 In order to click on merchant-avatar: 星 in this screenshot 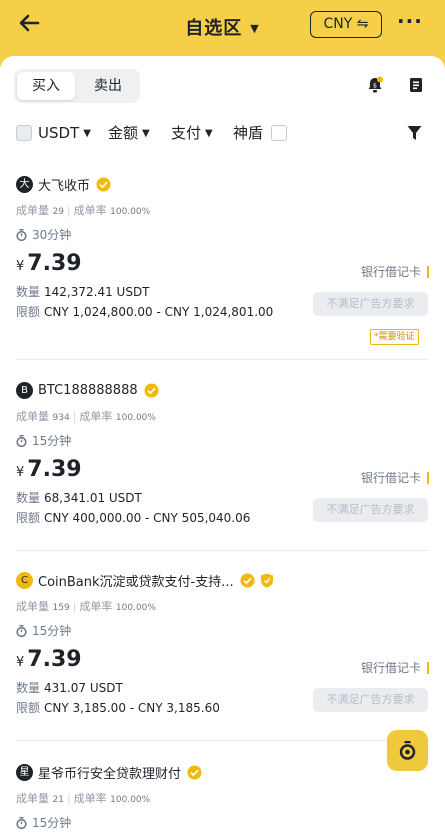, I will do `click(24, 772)`.